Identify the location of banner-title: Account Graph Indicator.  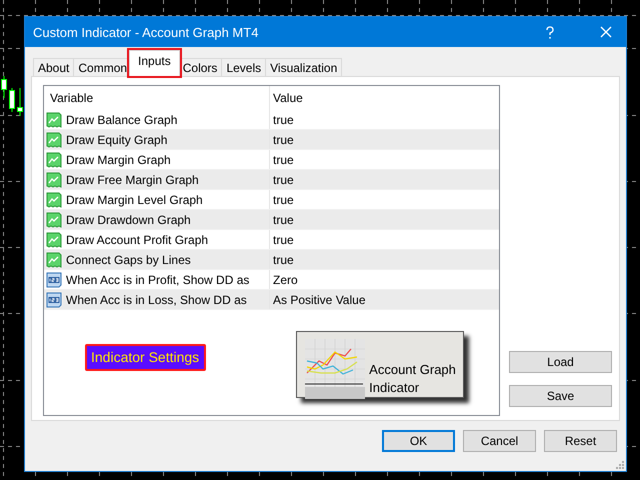
(413, 379).